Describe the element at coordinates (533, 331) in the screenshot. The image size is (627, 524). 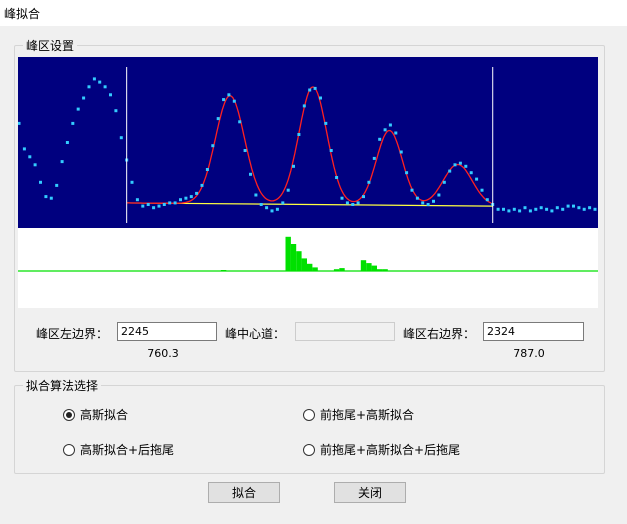
I see `right-boundary-input` at that location.